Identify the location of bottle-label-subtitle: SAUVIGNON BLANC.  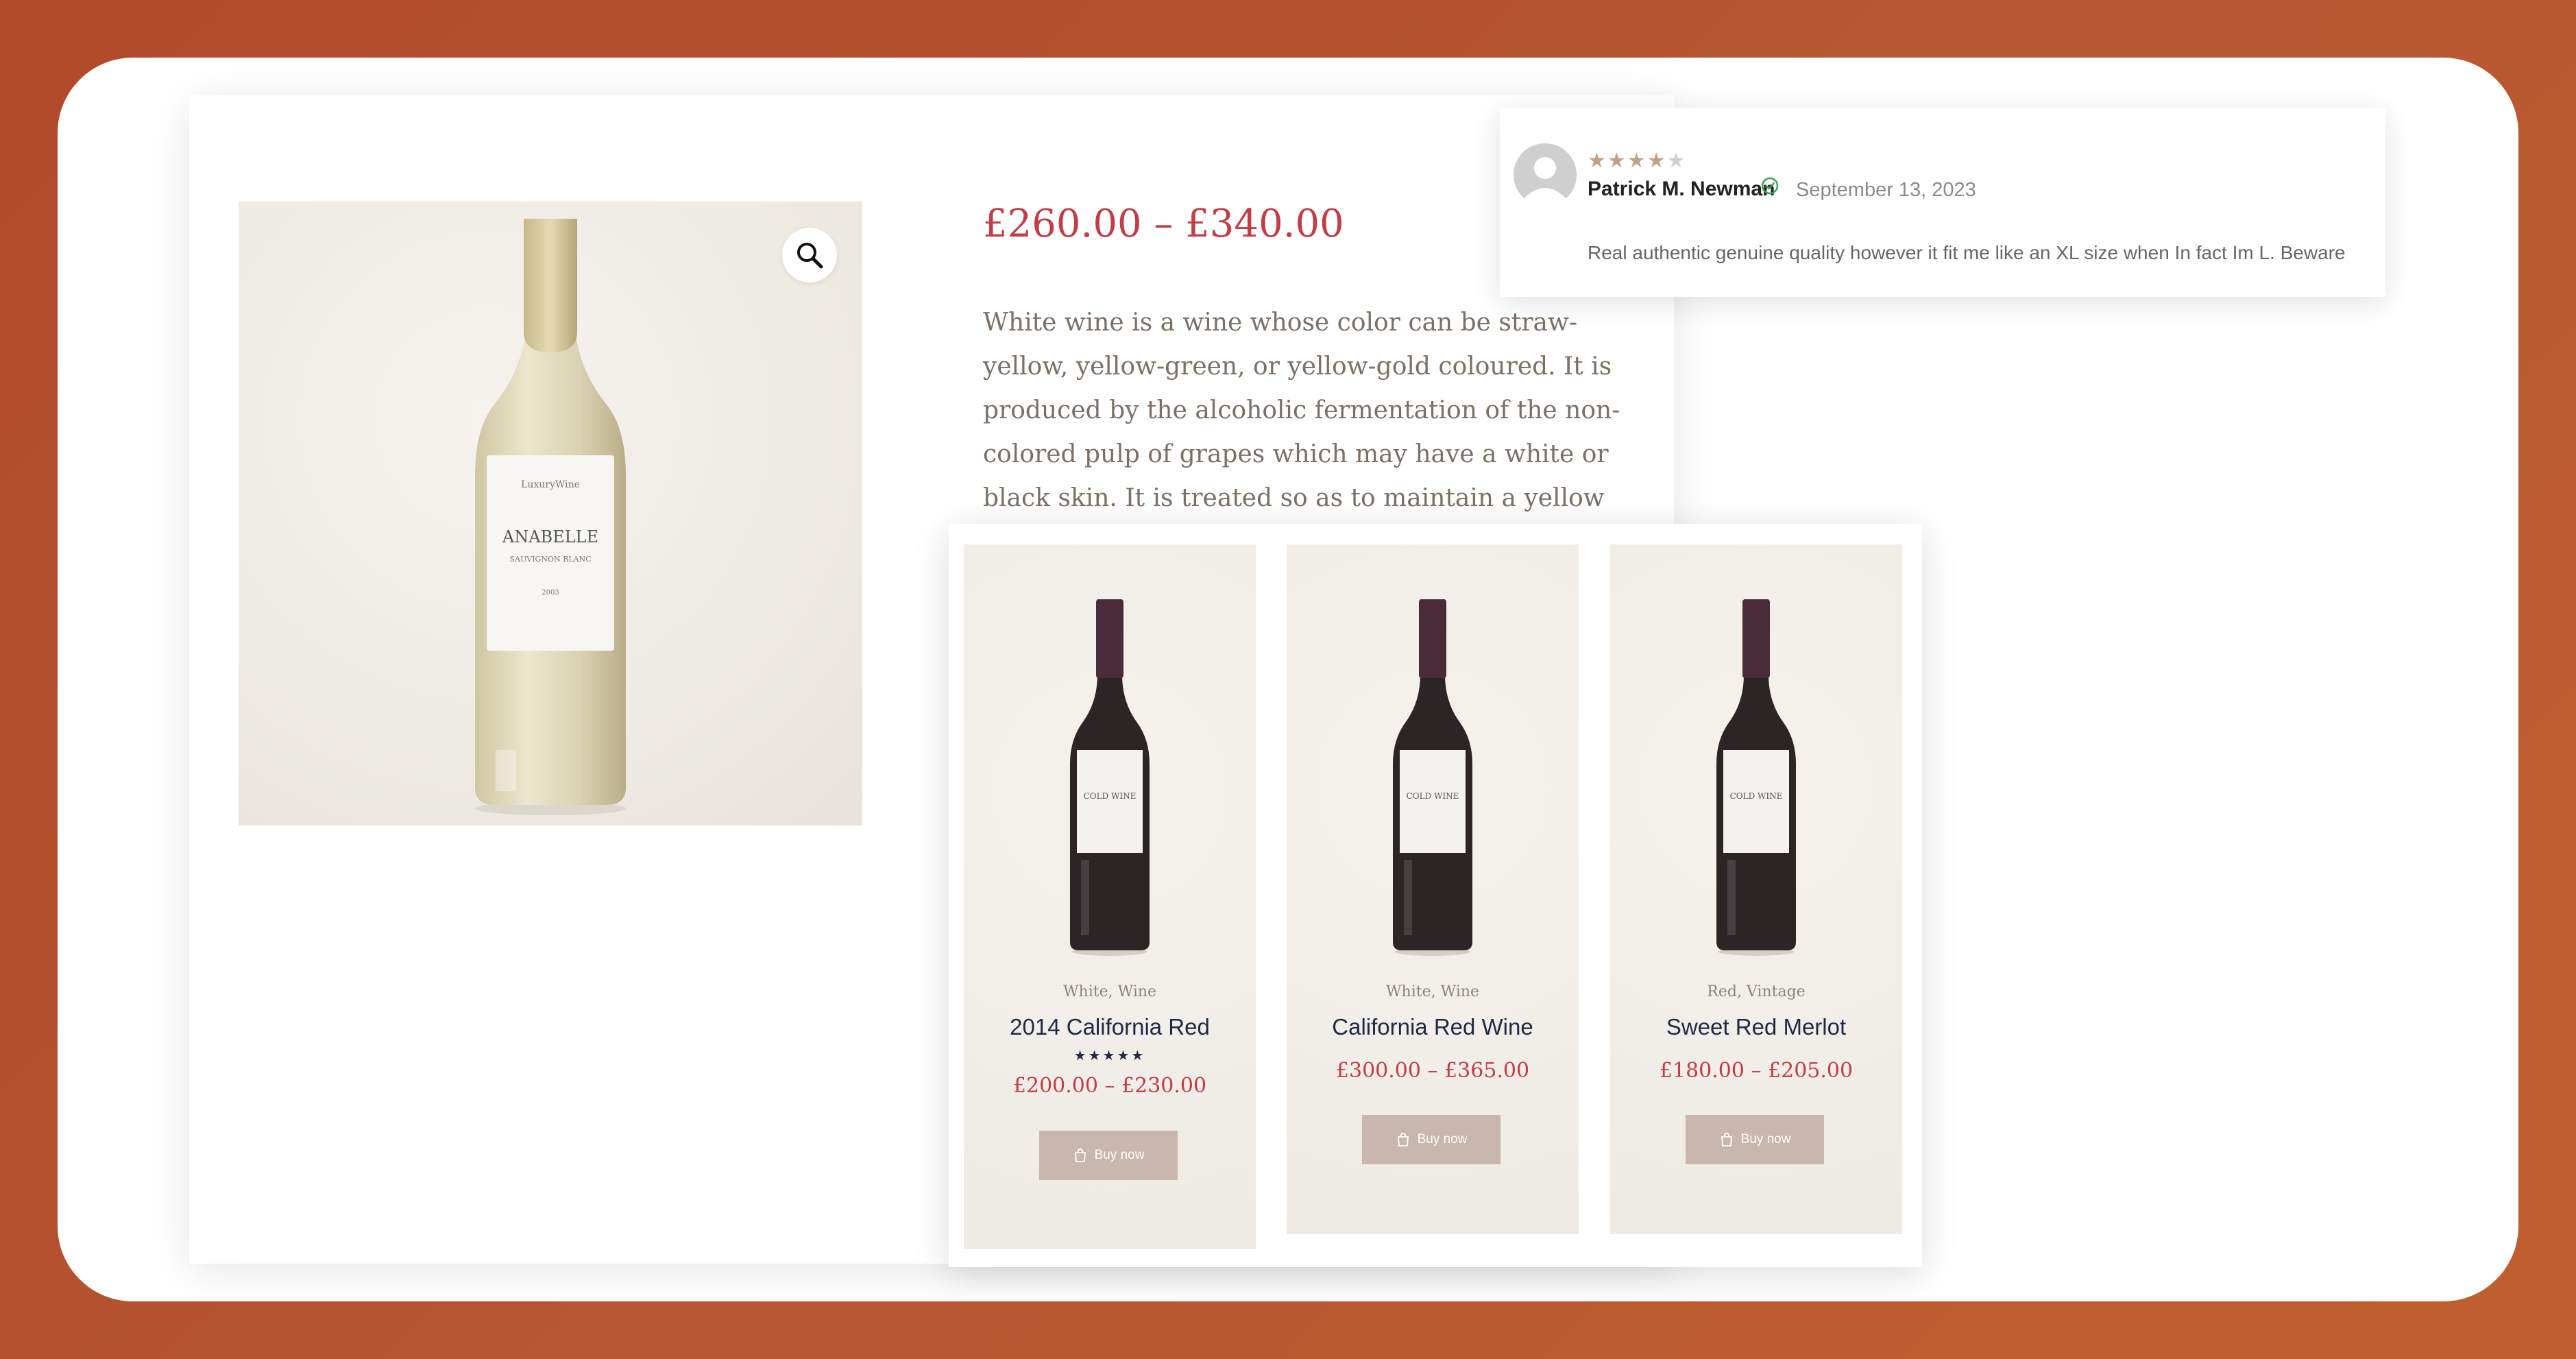
(550, 559).